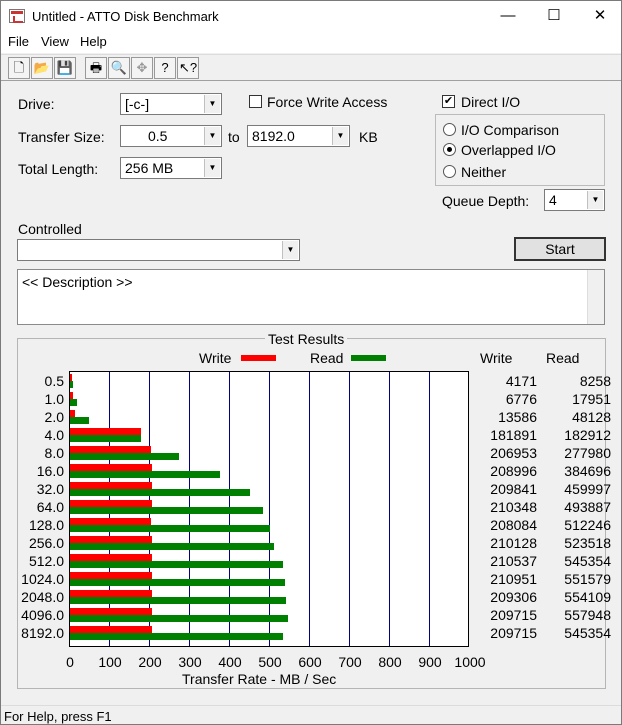 This screenshot has width=622, height=725. I want to click on help-icon: ?, so click(165, 68).